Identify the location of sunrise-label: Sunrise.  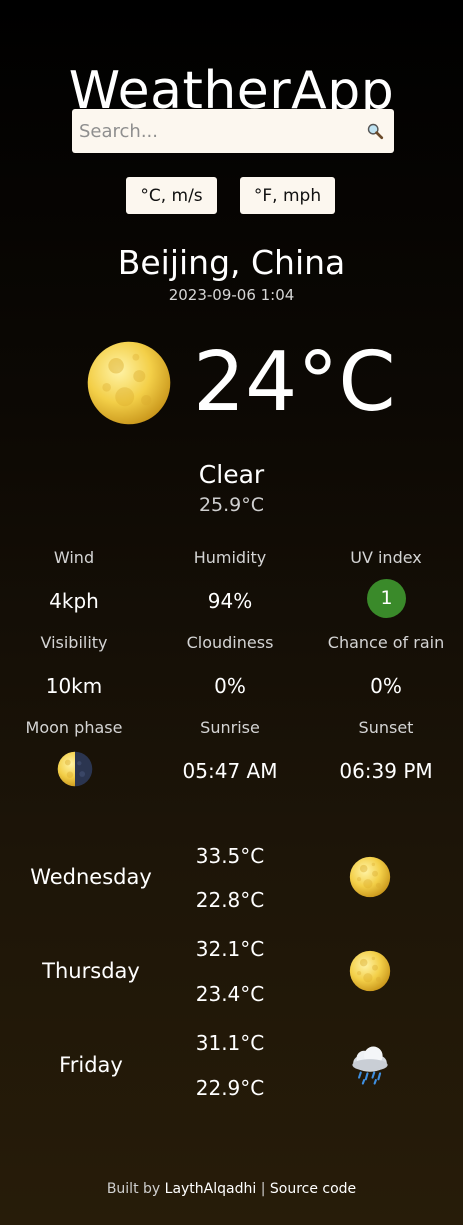
(230, 727).